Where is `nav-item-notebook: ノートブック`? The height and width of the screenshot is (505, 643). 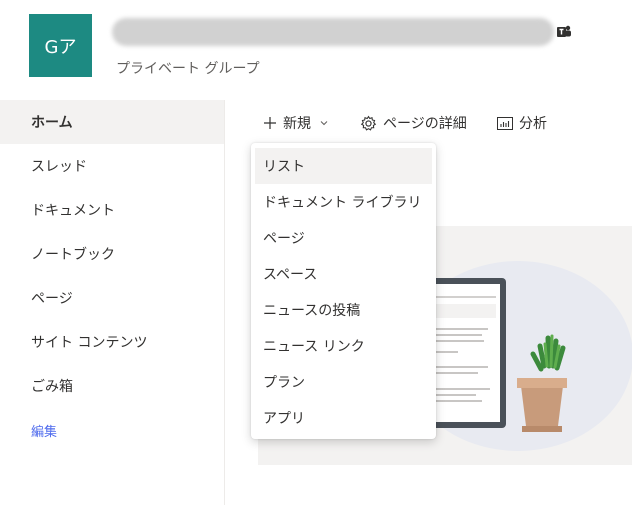
nav-item-notebook: ノートブック is located at coordinates (112, 254).